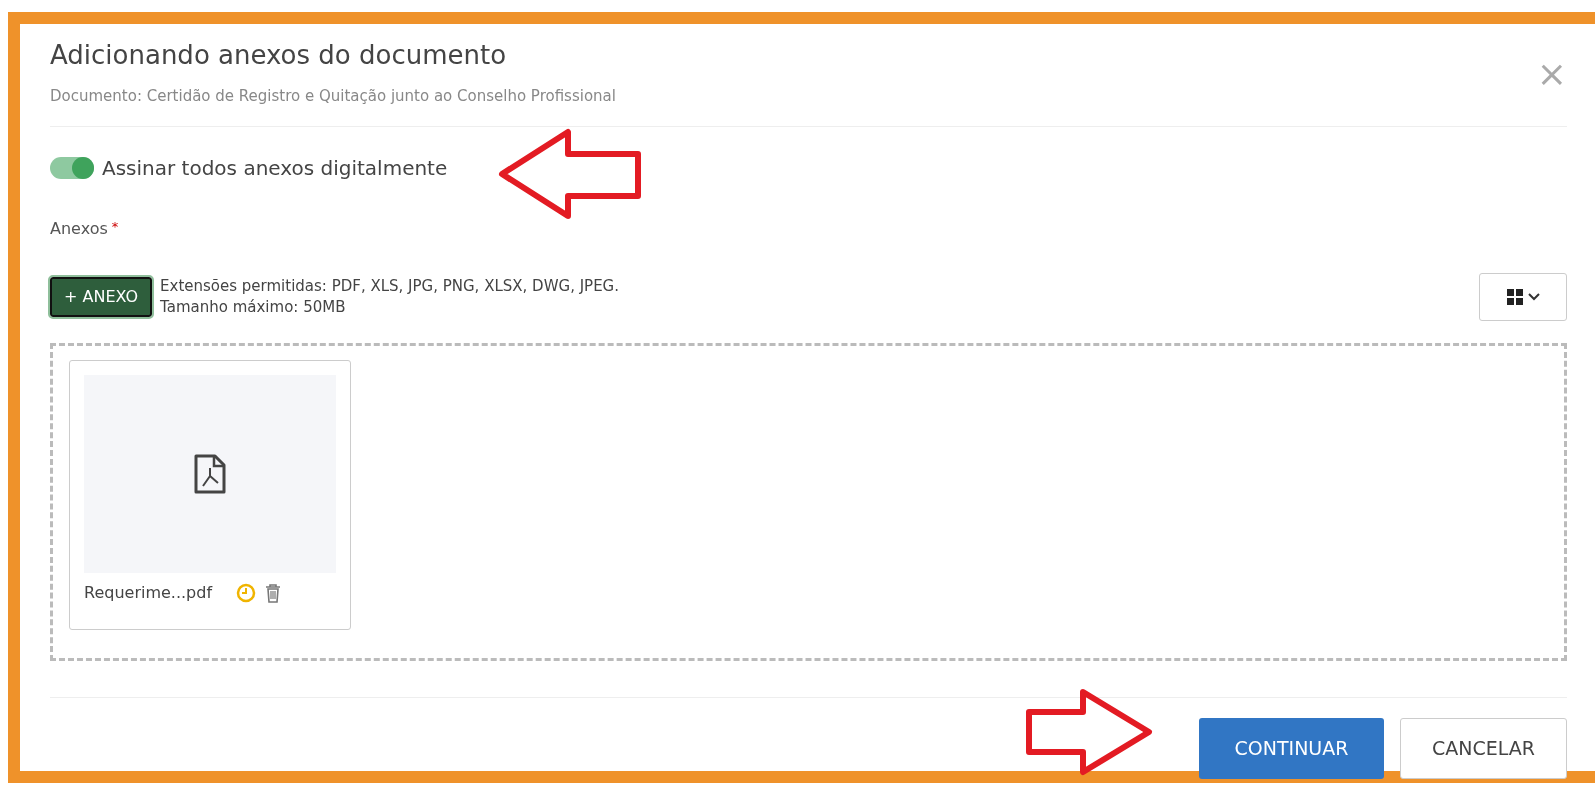 This screenshot has height=787, width=1595. I want to click on toggle-switch, so click(72, 167).